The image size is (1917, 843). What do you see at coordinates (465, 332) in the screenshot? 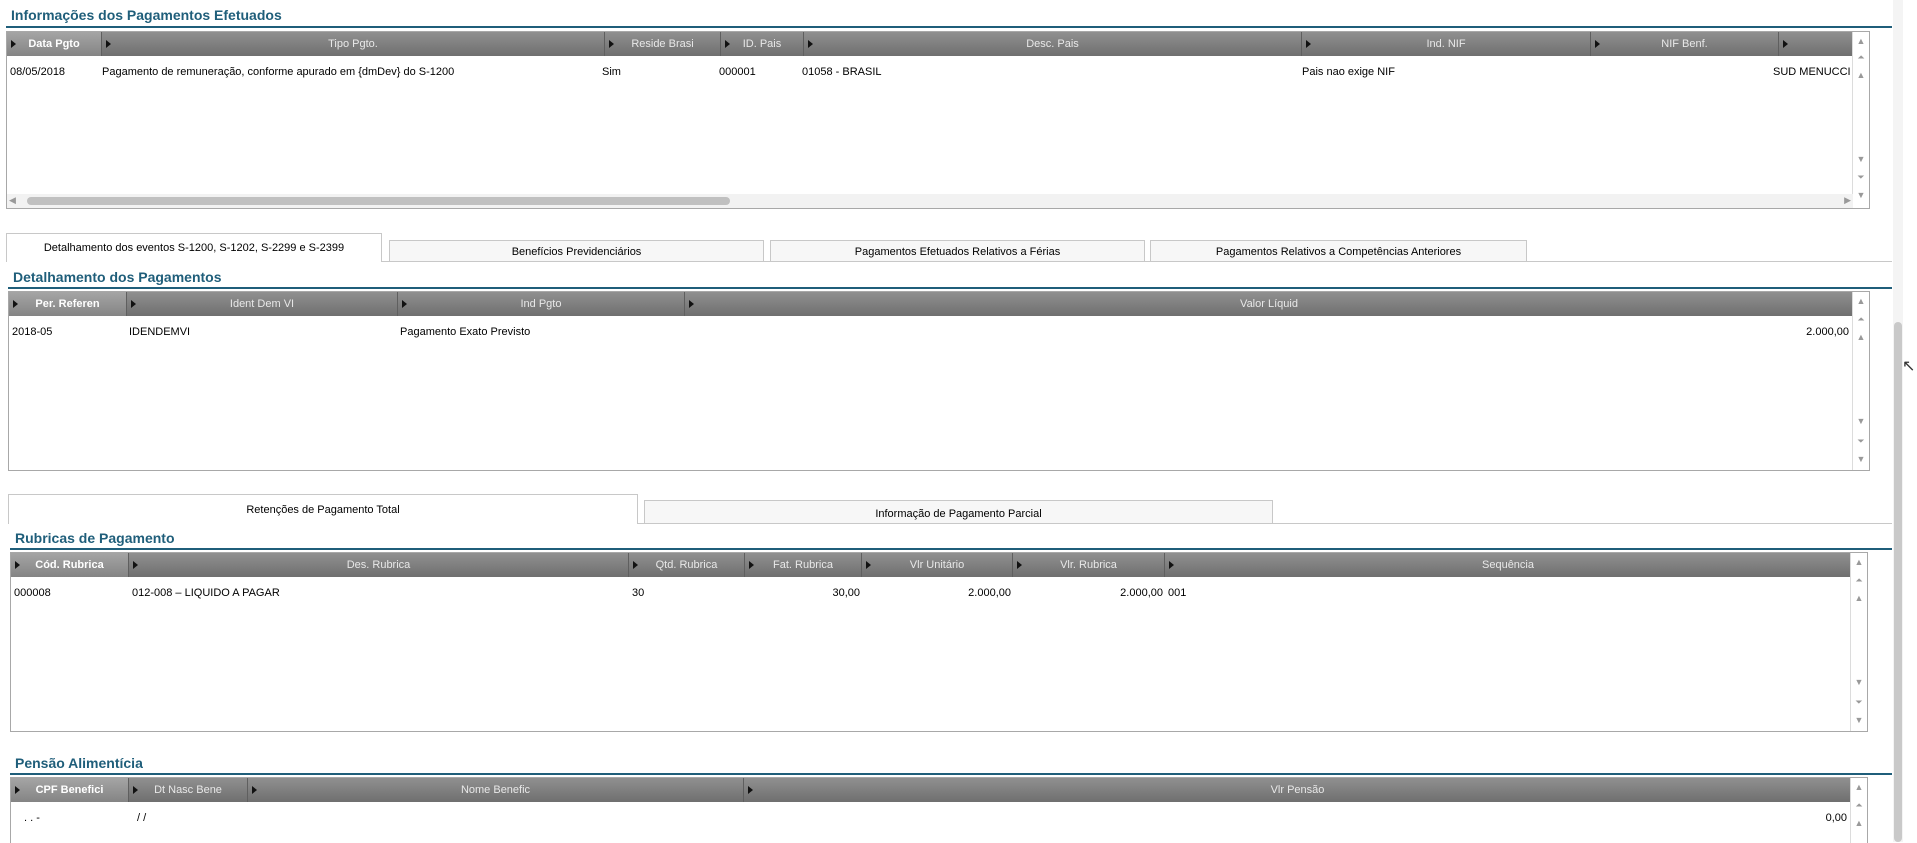
I see `cell-ind-pgto: Pagamento Exato Previsto` at bounding box center [465, 332].